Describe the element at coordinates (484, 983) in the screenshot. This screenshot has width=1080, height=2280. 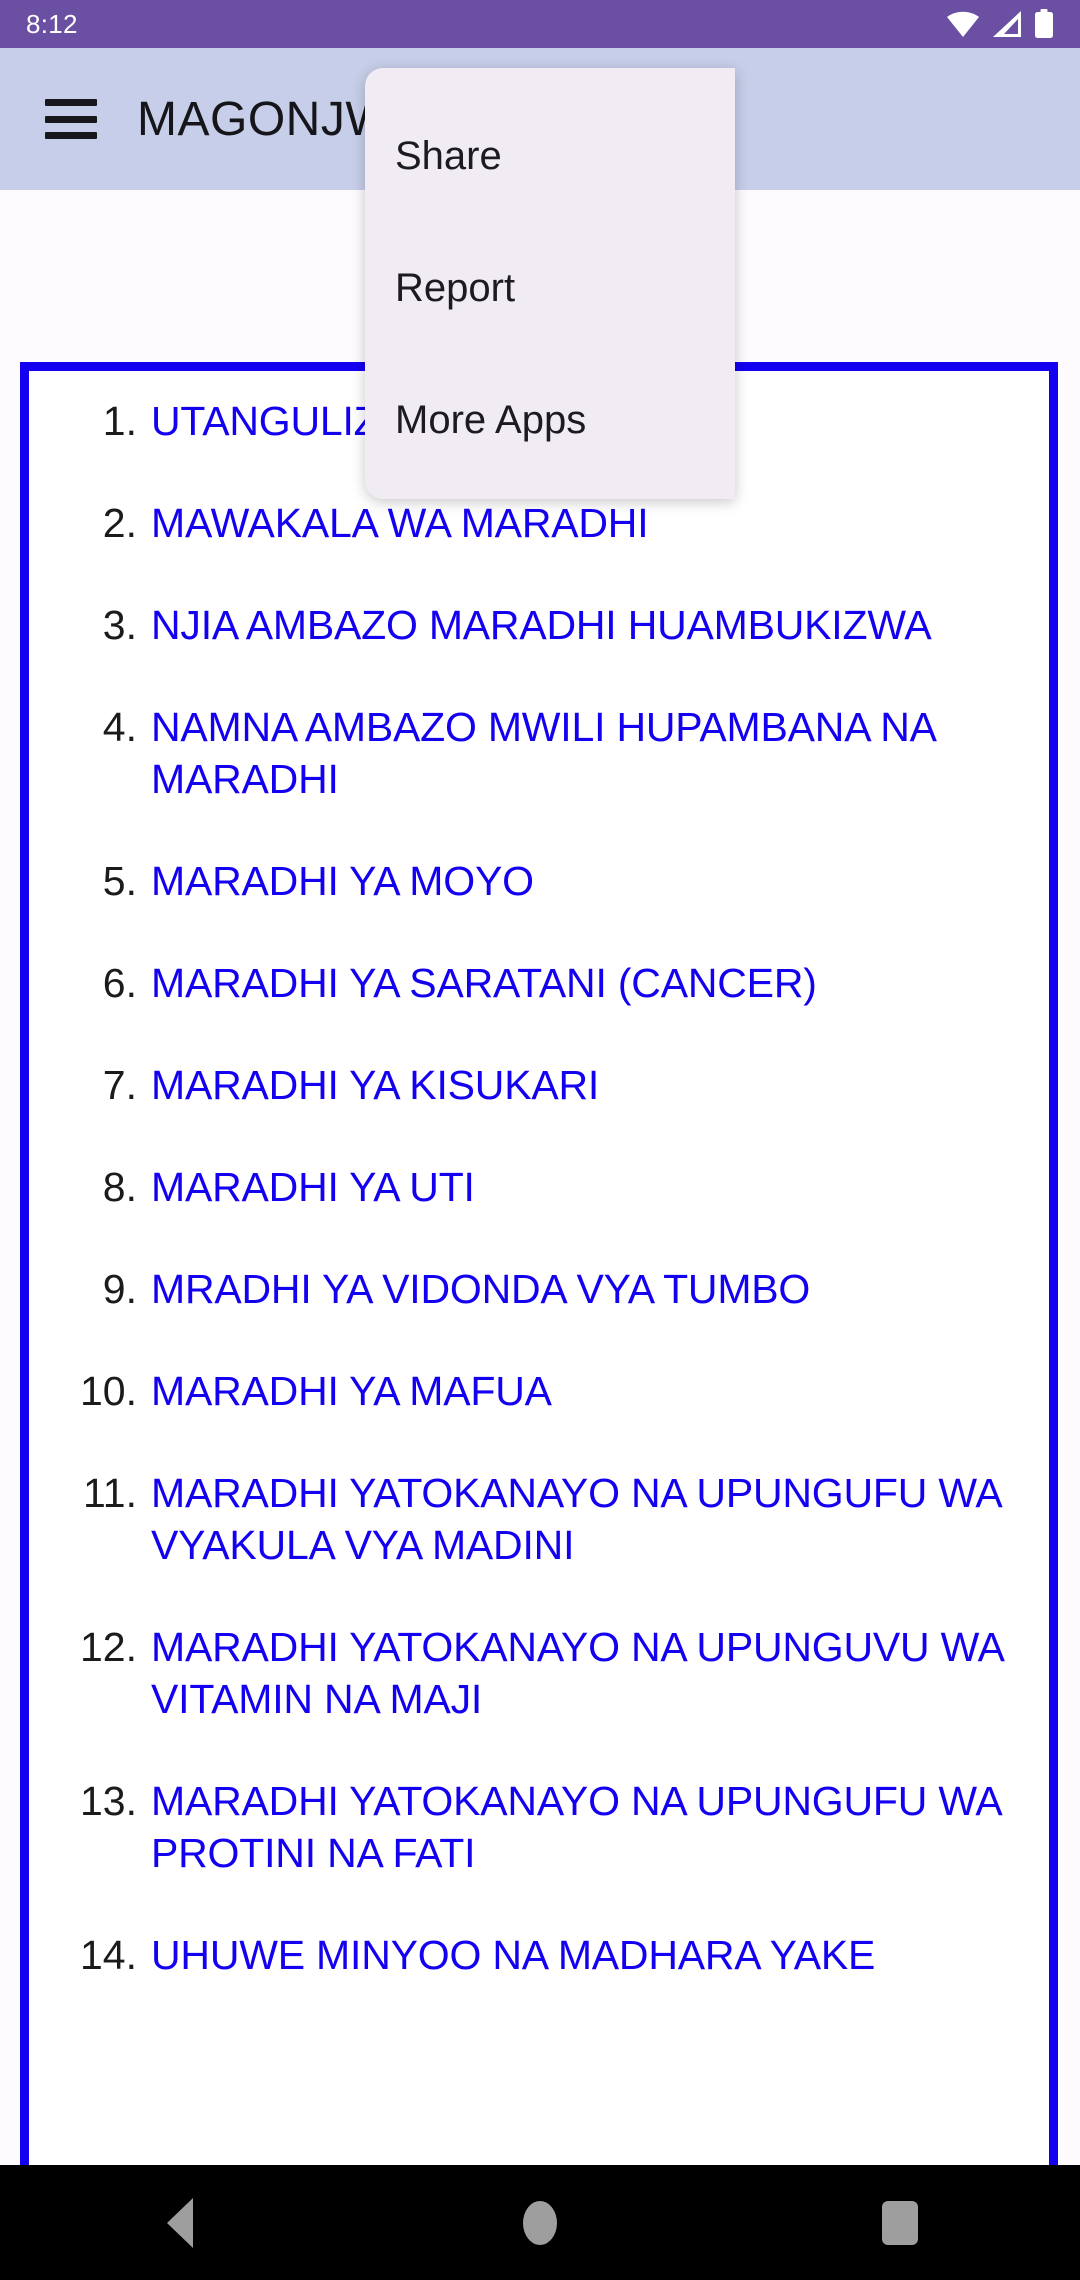
I see `chapter-link: MARADHI YA SARATANI (CANCER)` at that location.